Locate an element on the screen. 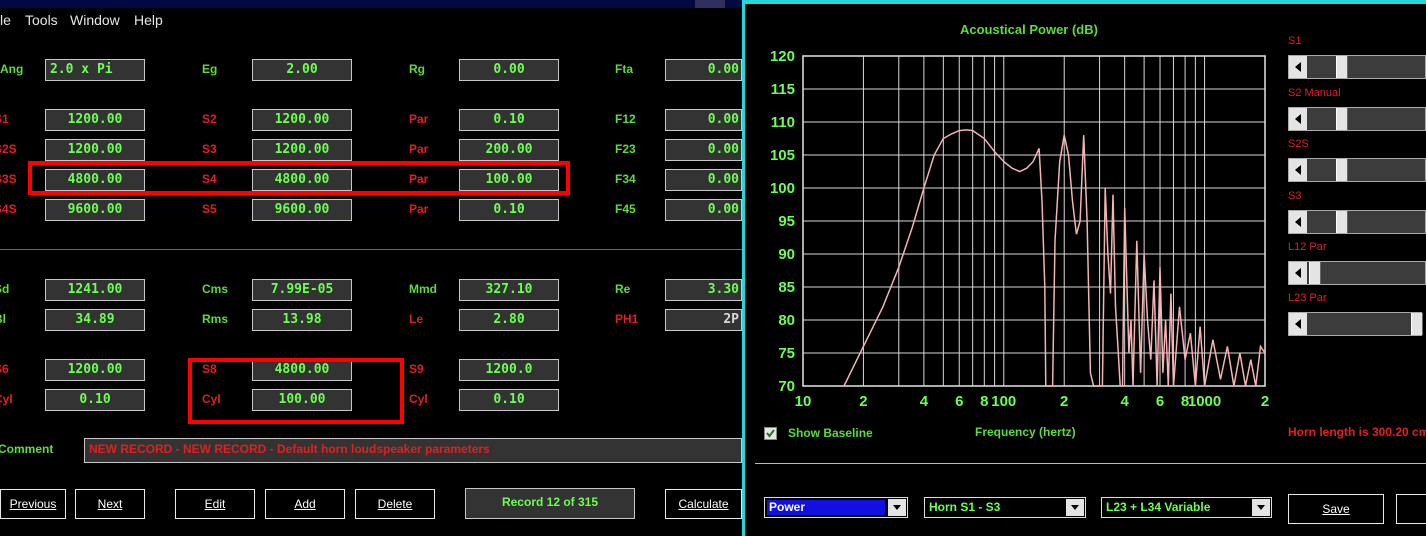  horn-select: Horn S1 - S3 is located at coordinates (1005, 507).